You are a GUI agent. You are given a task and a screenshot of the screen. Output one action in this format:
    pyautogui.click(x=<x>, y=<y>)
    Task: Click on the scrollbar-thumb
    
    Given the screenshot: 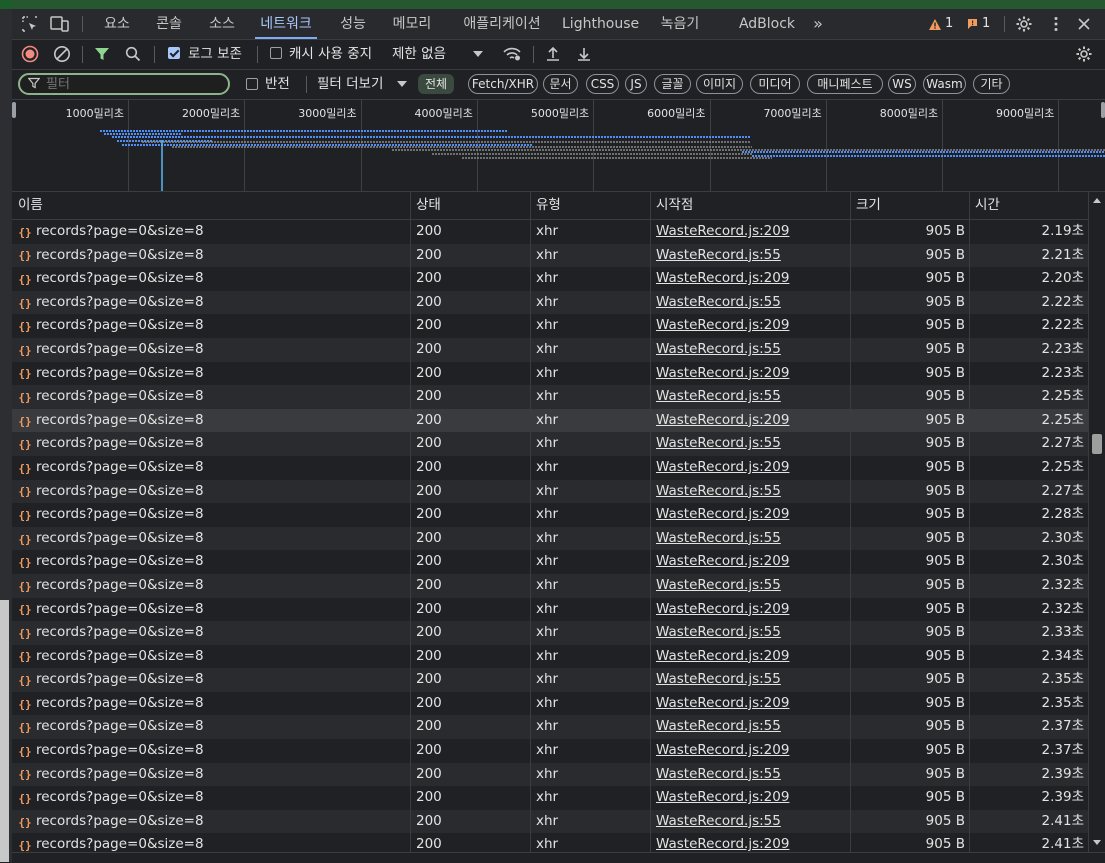 What is the action you would take?
    pyautogui.click(x=1097, y=444)
    